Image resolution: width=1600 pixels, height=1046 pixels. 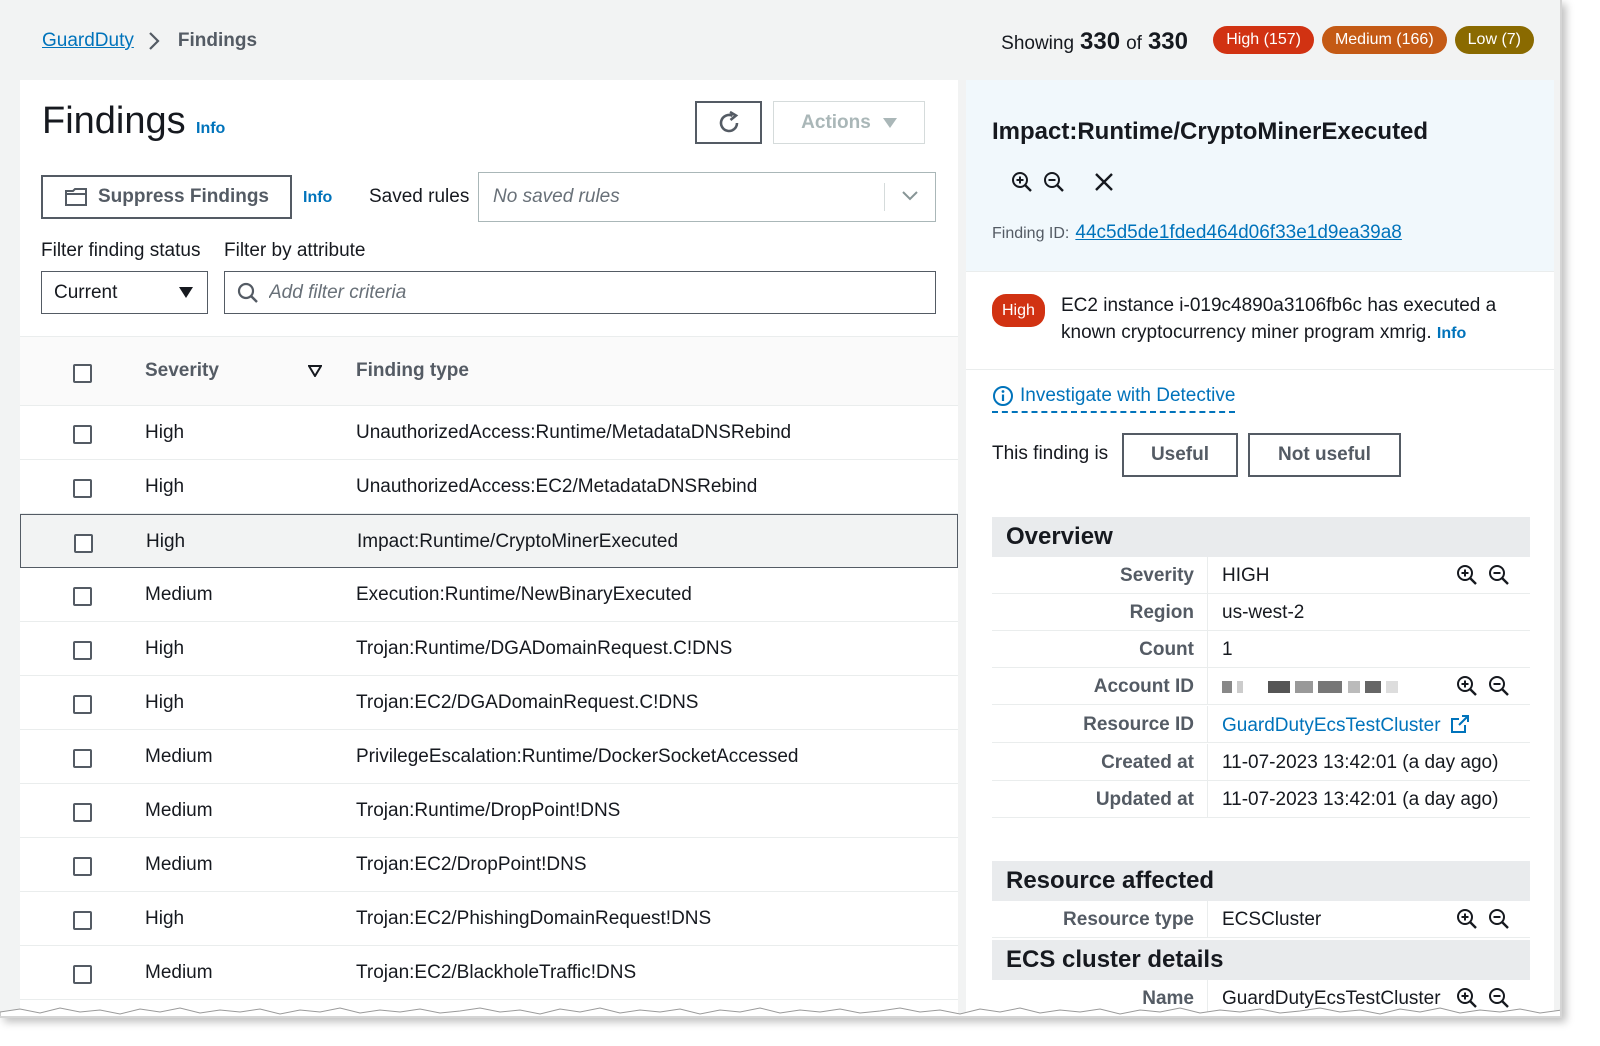 I want to click on badge-medium: Medium (166), so click(x=1384, y=40).